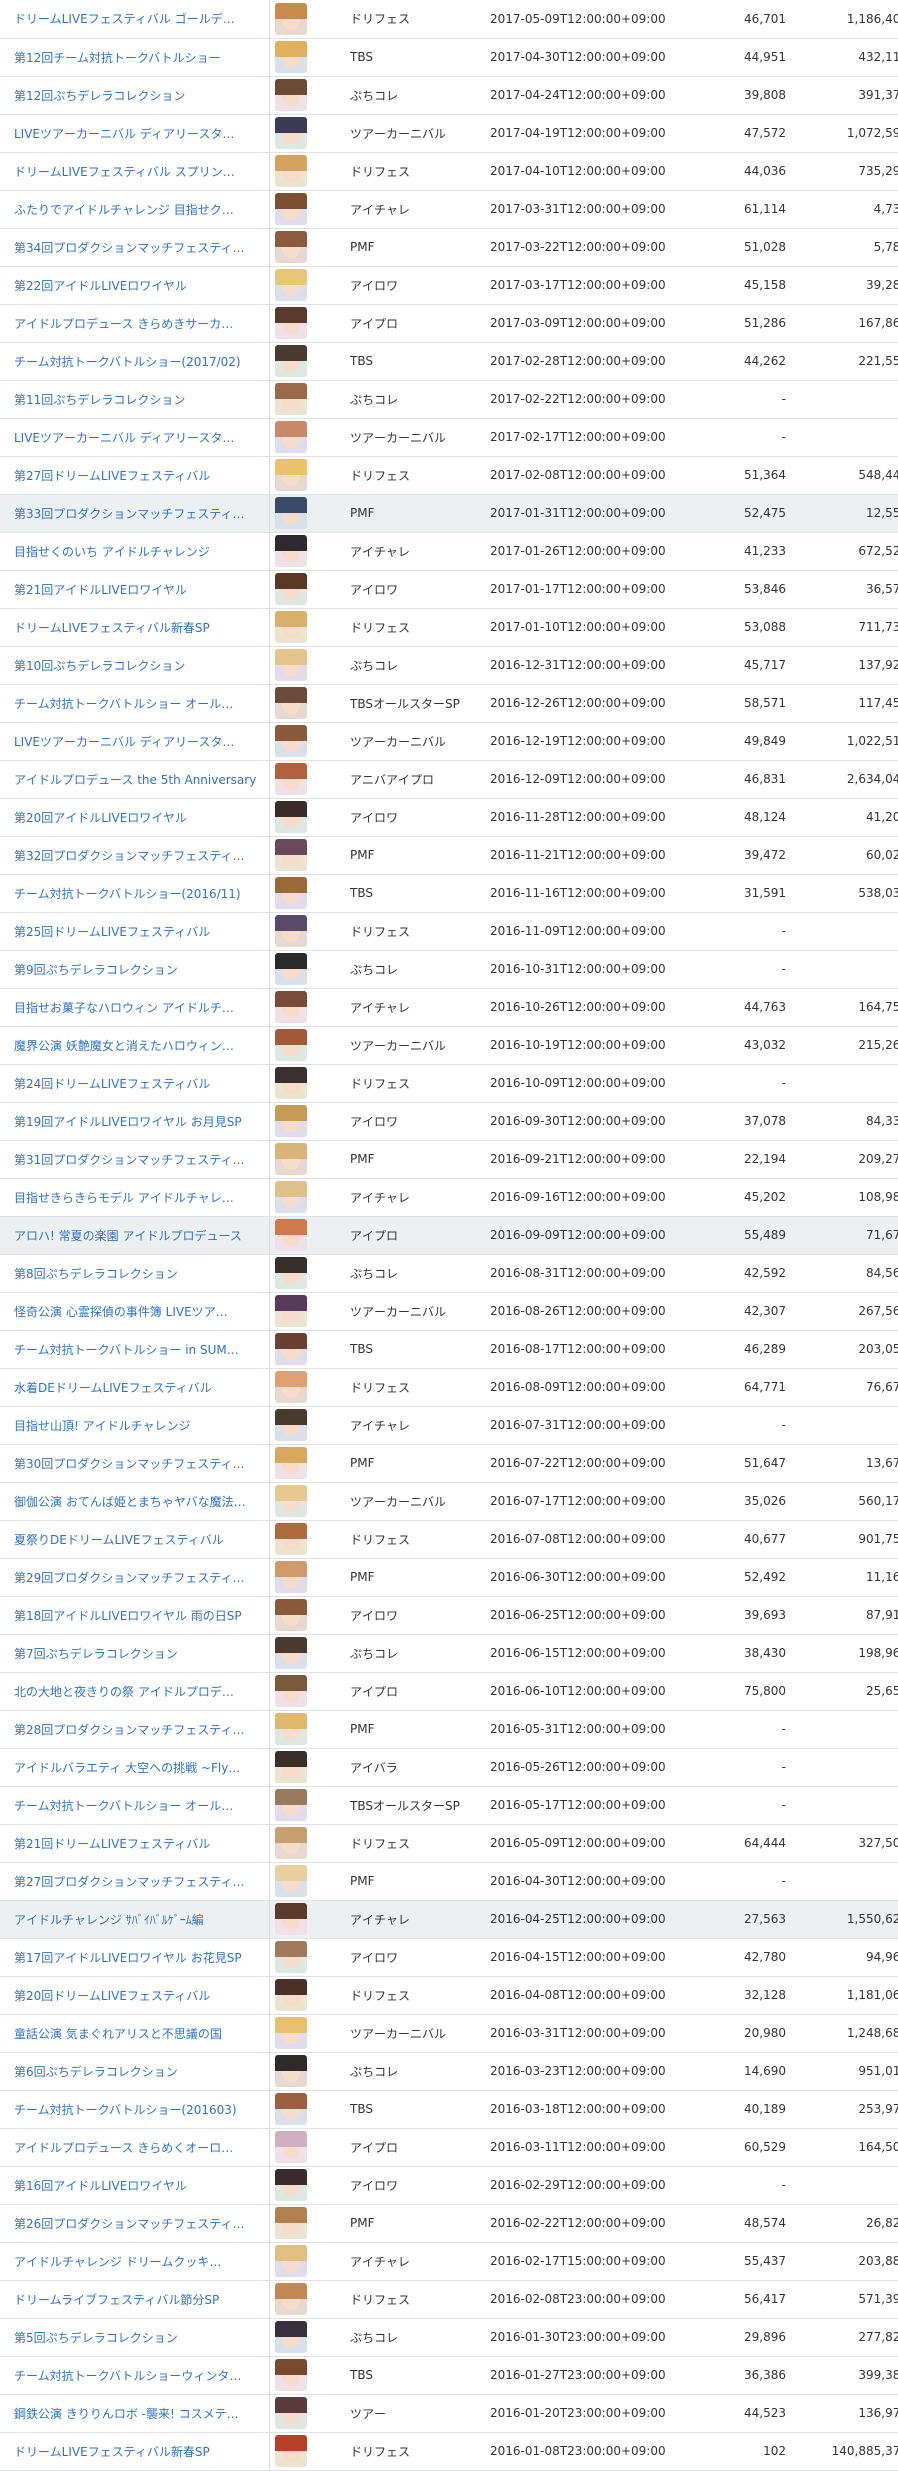  Describe the element at coordinates (141, 1995) in the screenshot. I see `event-name-link: 第20回ドリームLIVEフェスティバル` at that location.